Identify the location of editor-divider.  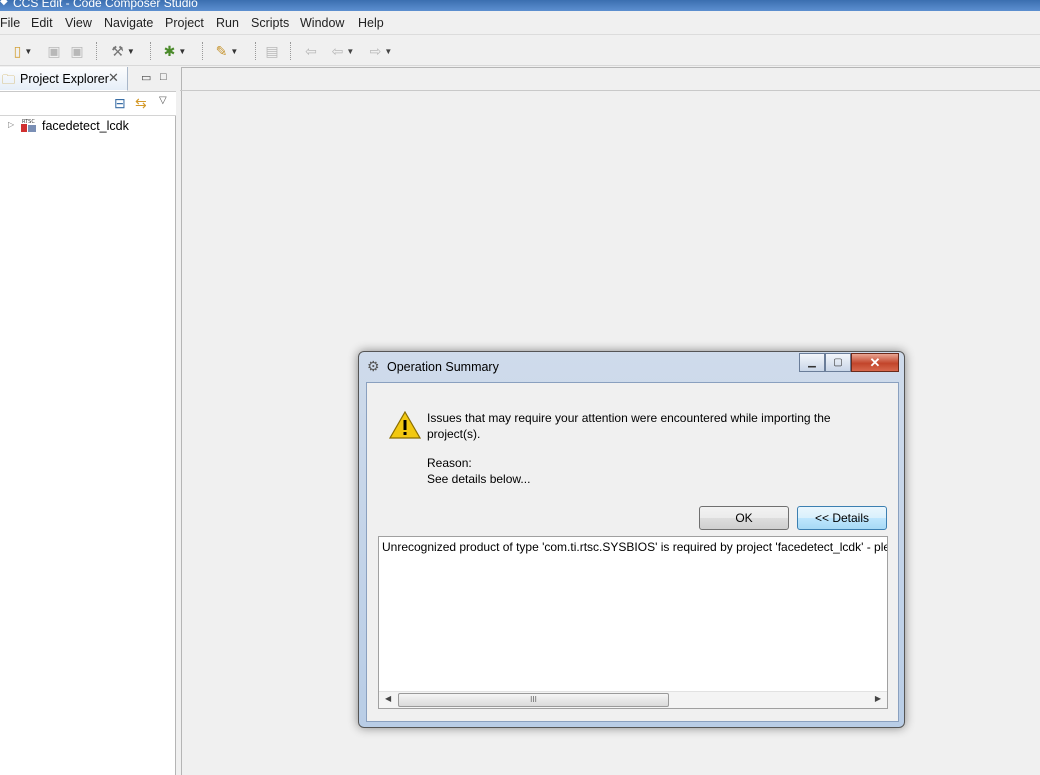
(610, 90).